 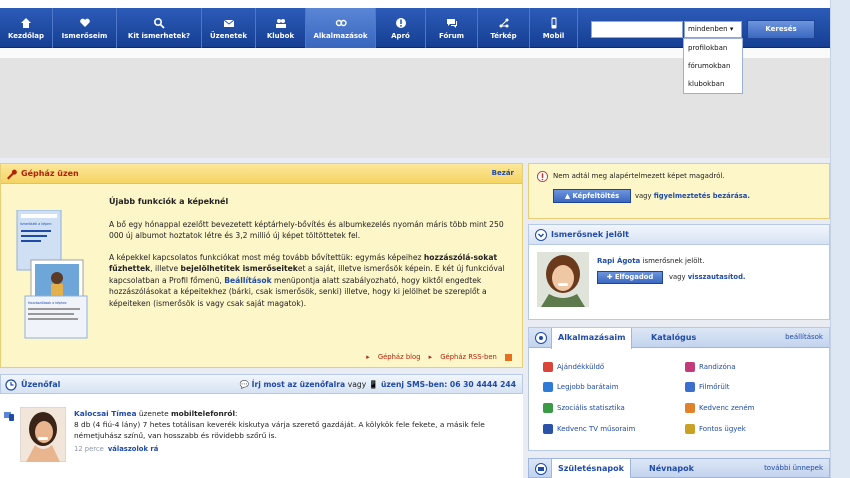 What do you see at coordinates (11, 385) in the screenshot?
I see `clock-icon` at bounding box center [11, 385].